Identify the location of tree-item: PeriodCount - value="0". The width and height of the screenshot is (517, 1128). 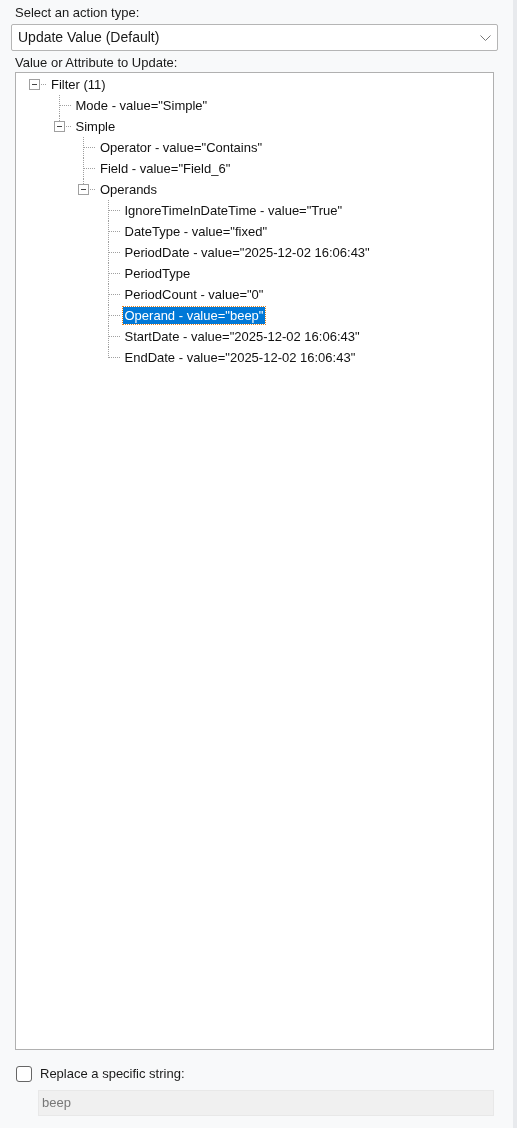
(194, 294).